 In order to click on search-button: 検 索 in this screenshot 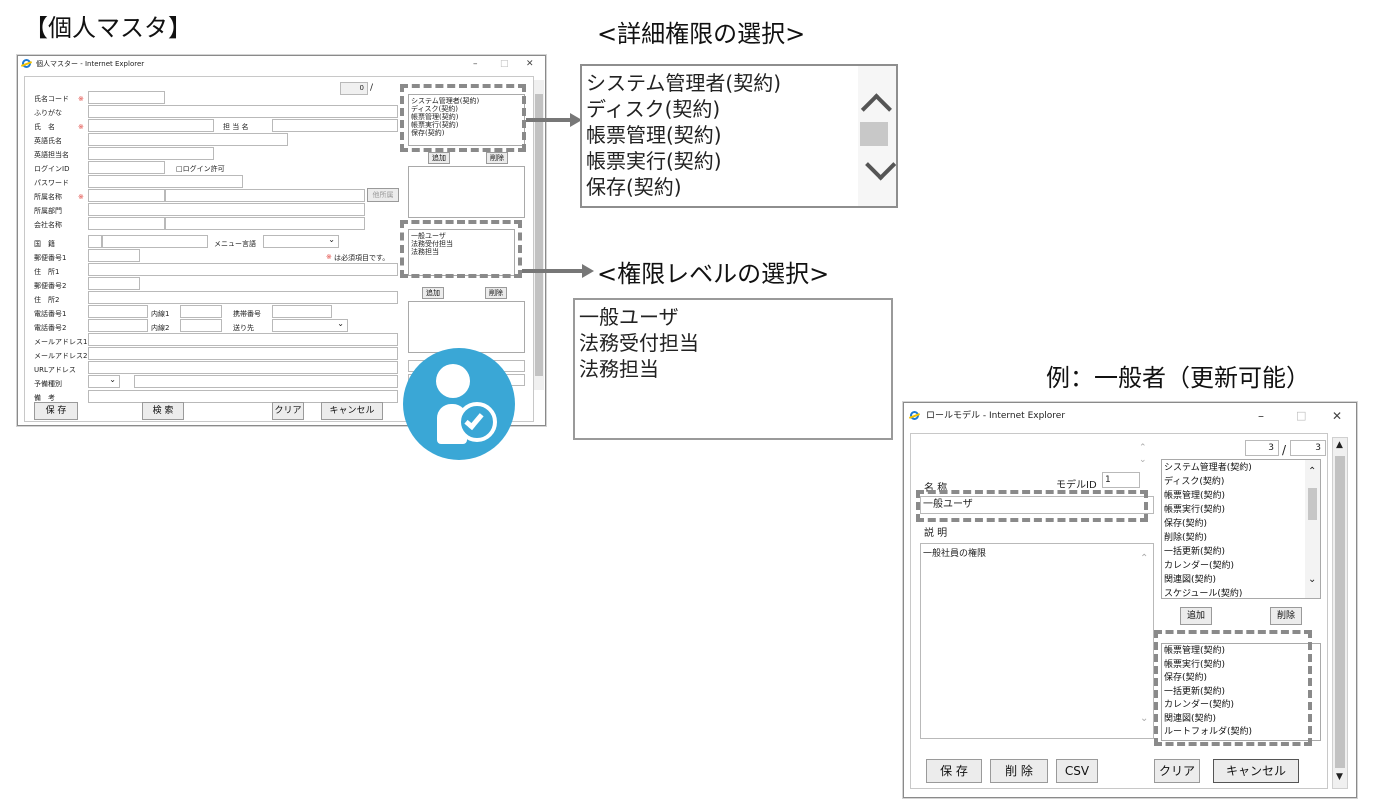, I will do `click(163, 411)`.